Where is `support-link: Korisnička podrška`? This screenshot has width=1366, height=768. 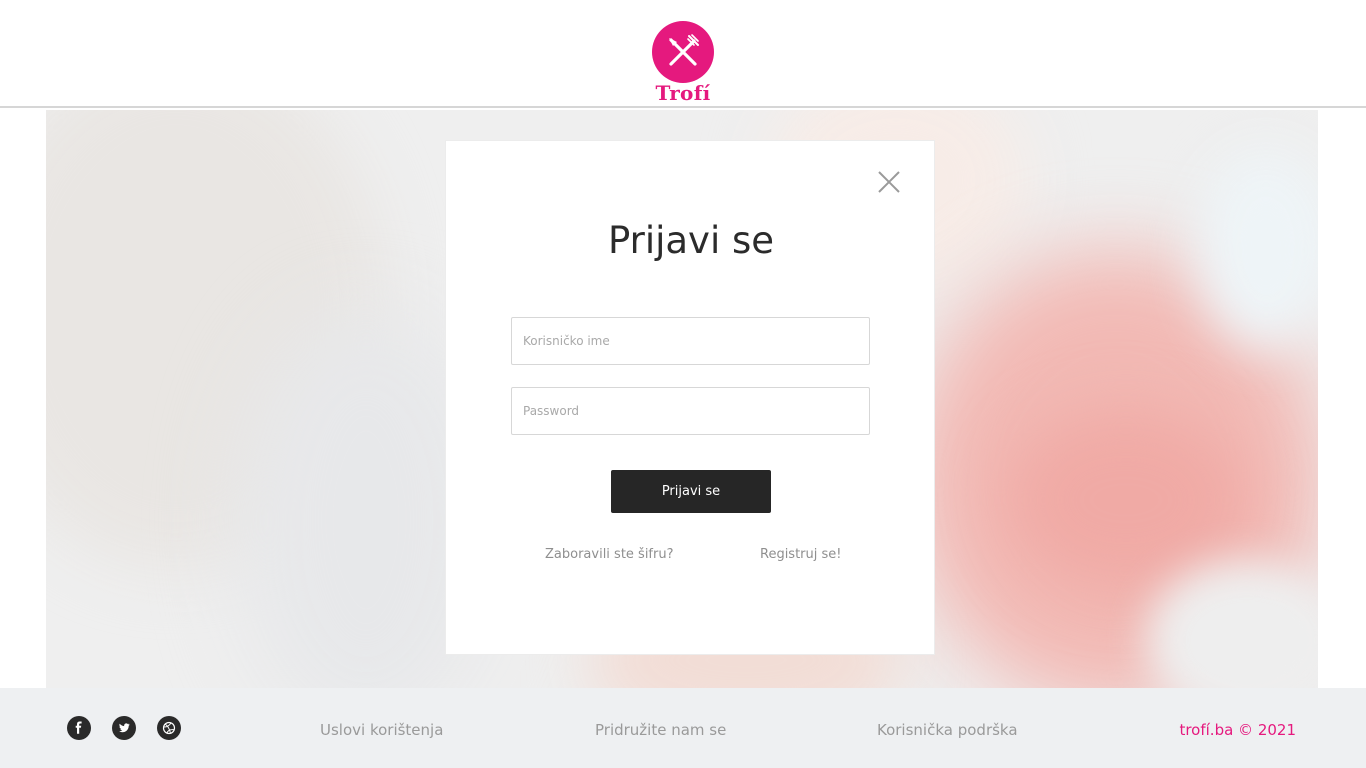 support-link: Korisnička podrška is located at coordinates (947, 730).